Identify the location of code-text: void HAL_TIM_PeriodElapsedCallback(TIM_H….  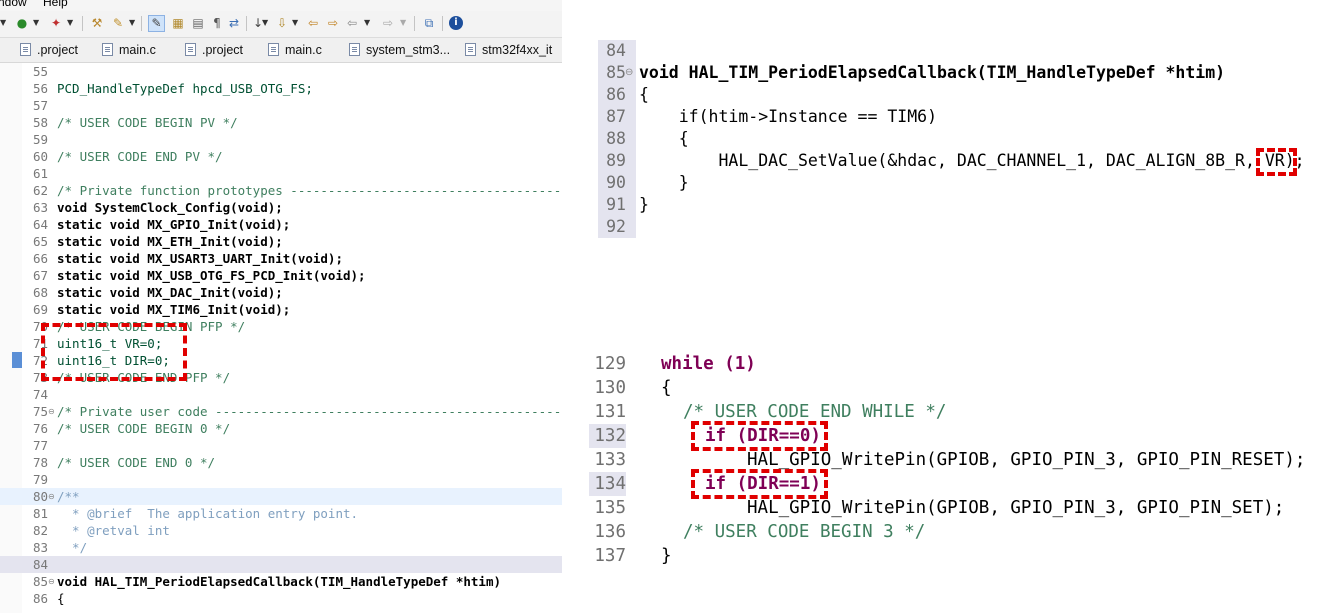
(932, 72).